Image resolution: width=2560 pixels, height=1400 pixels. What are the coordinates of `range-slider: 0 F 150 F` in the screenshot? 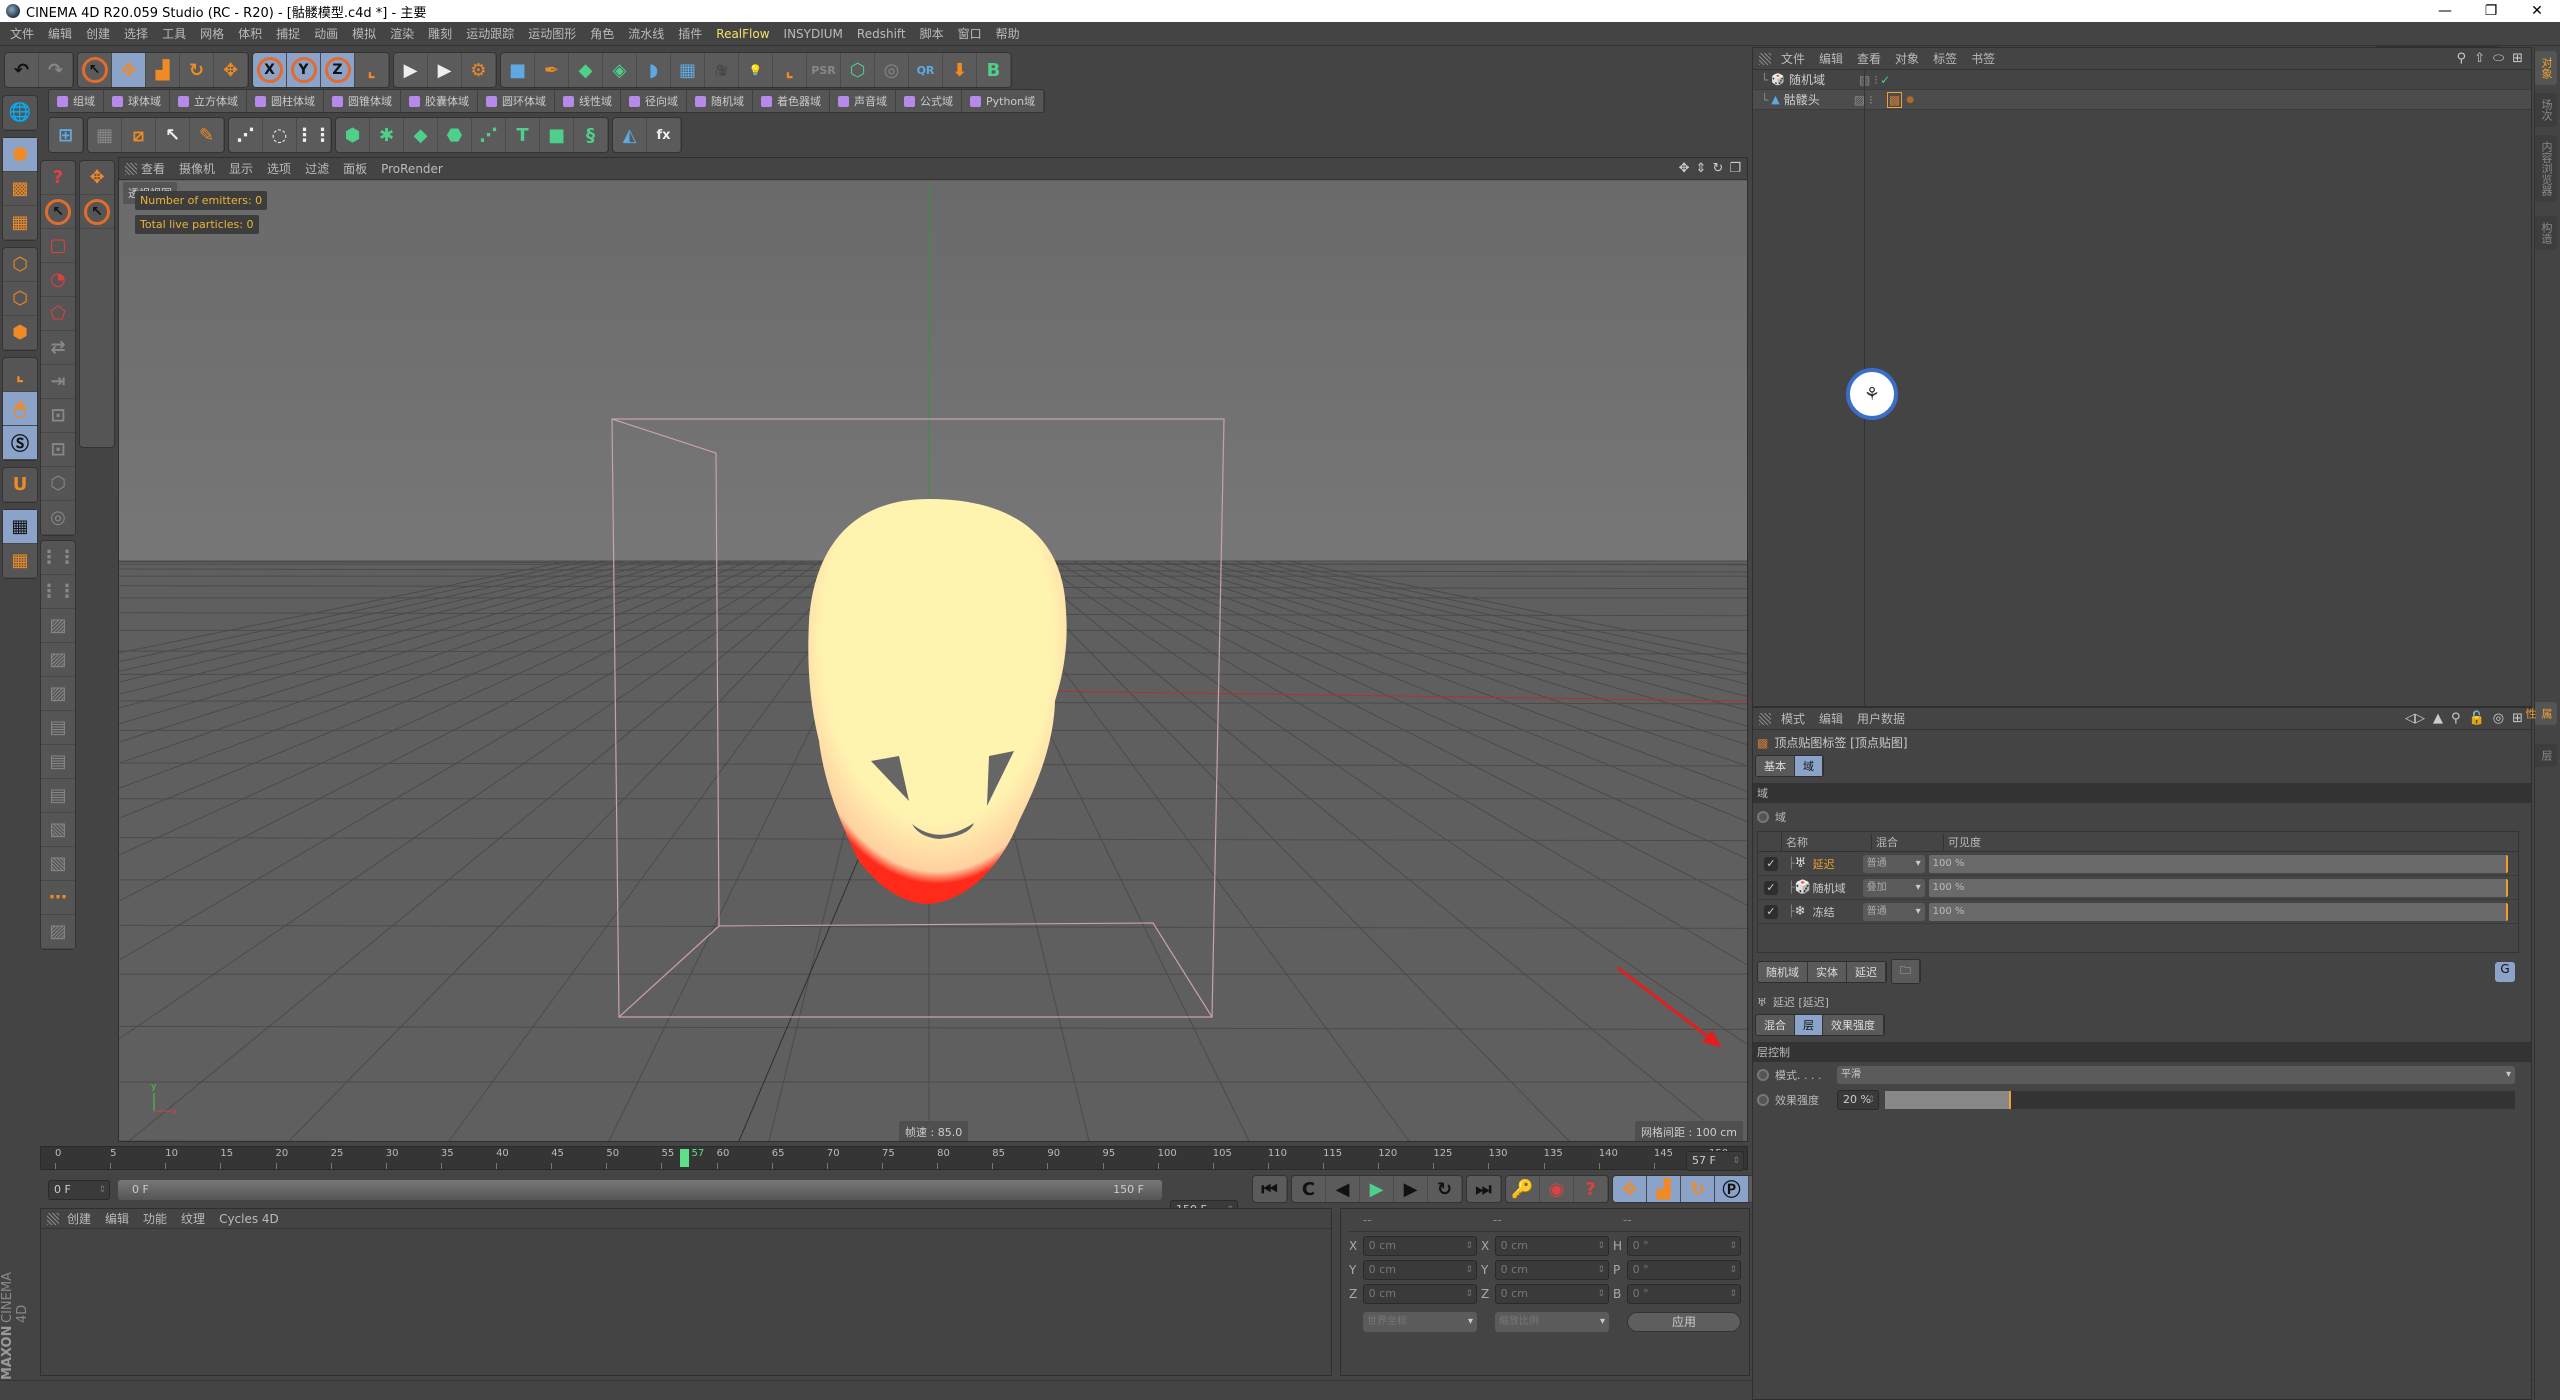 It's located at (640, 1190).